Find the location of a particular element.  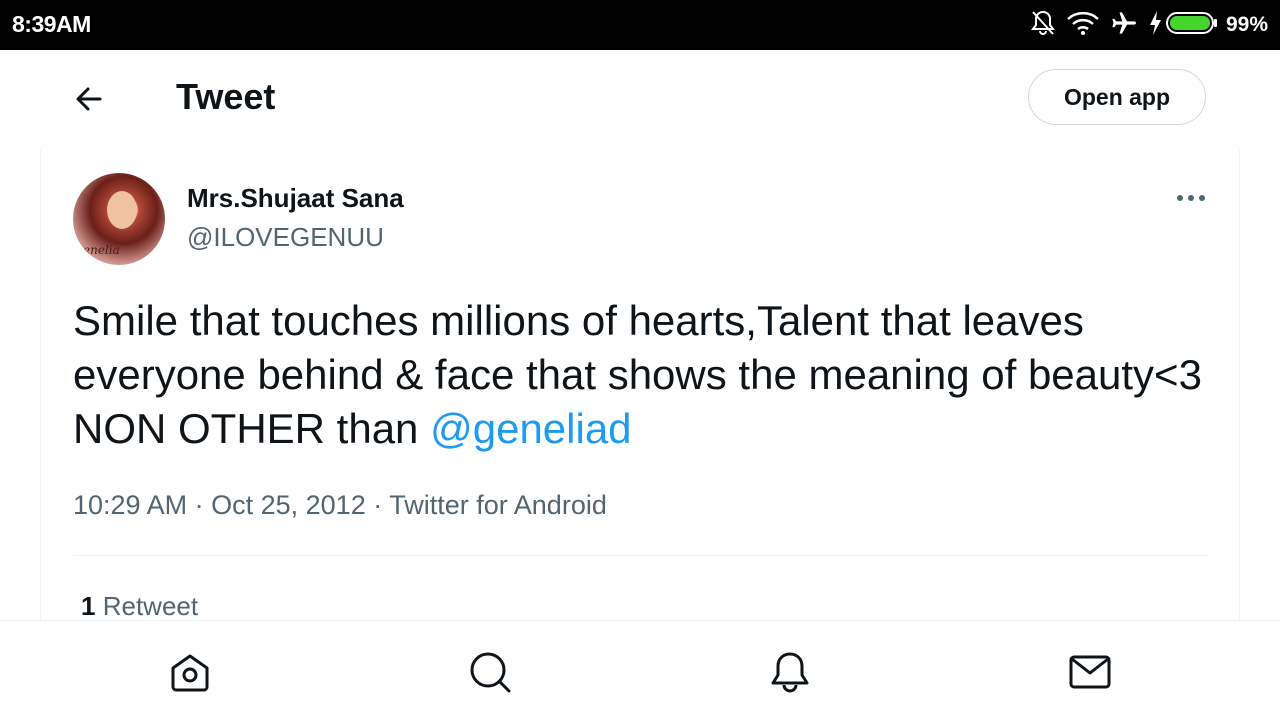

nav-search is located at coordinates (490, 672).